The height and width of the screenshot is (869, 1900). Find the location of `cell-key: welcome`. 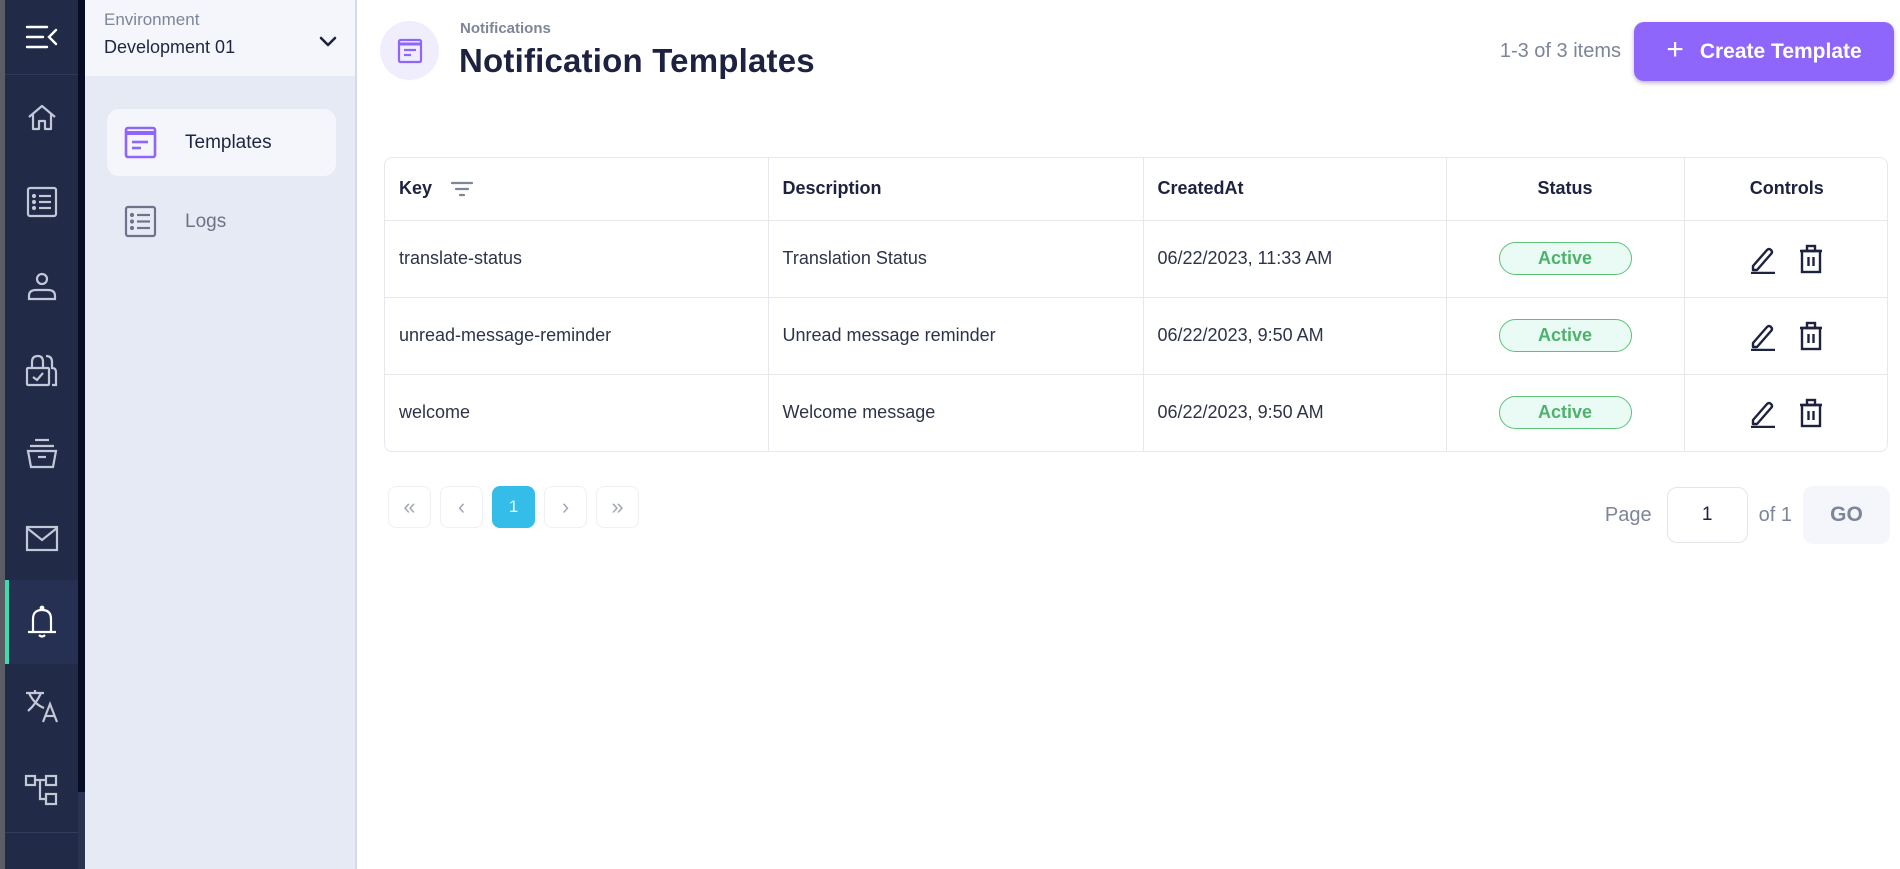

cell-key: welcome is located at coordinates (577, 412).